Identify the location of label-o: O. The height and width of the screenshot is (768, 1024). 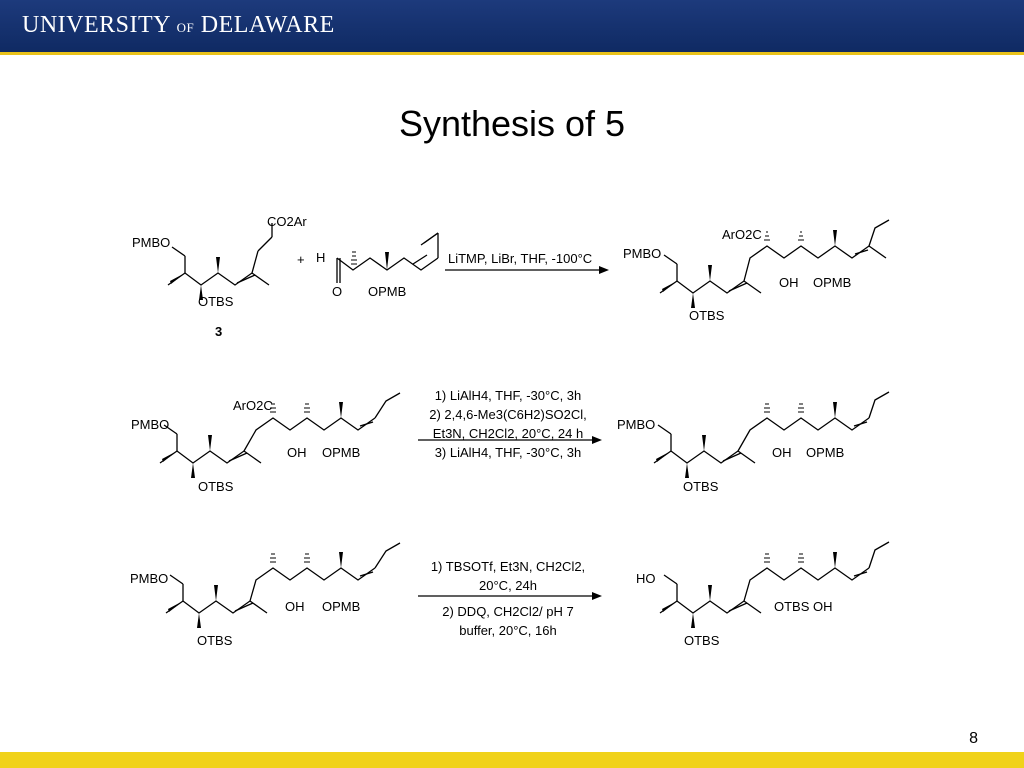
(337, 291).